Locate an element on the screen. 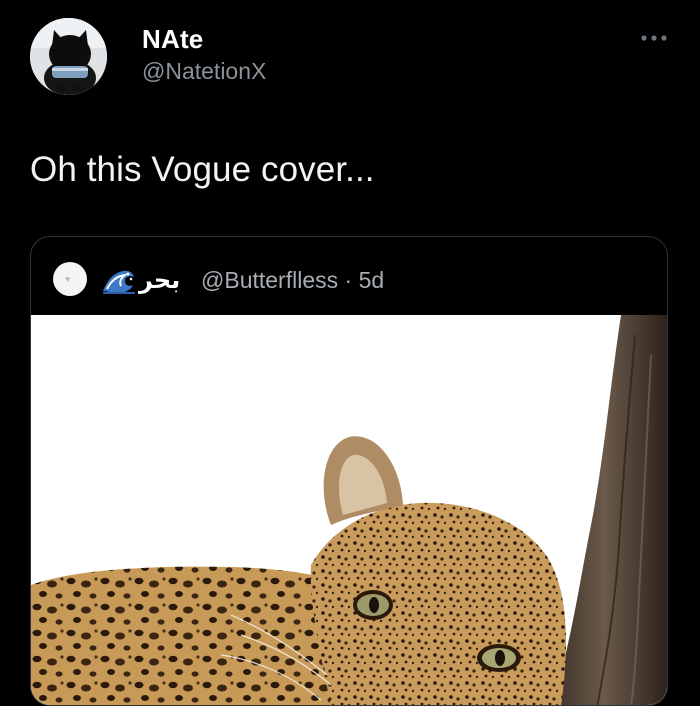 This screenshot has width=700, height=706. cat-avatar-image is located at coordinates (68, 56).